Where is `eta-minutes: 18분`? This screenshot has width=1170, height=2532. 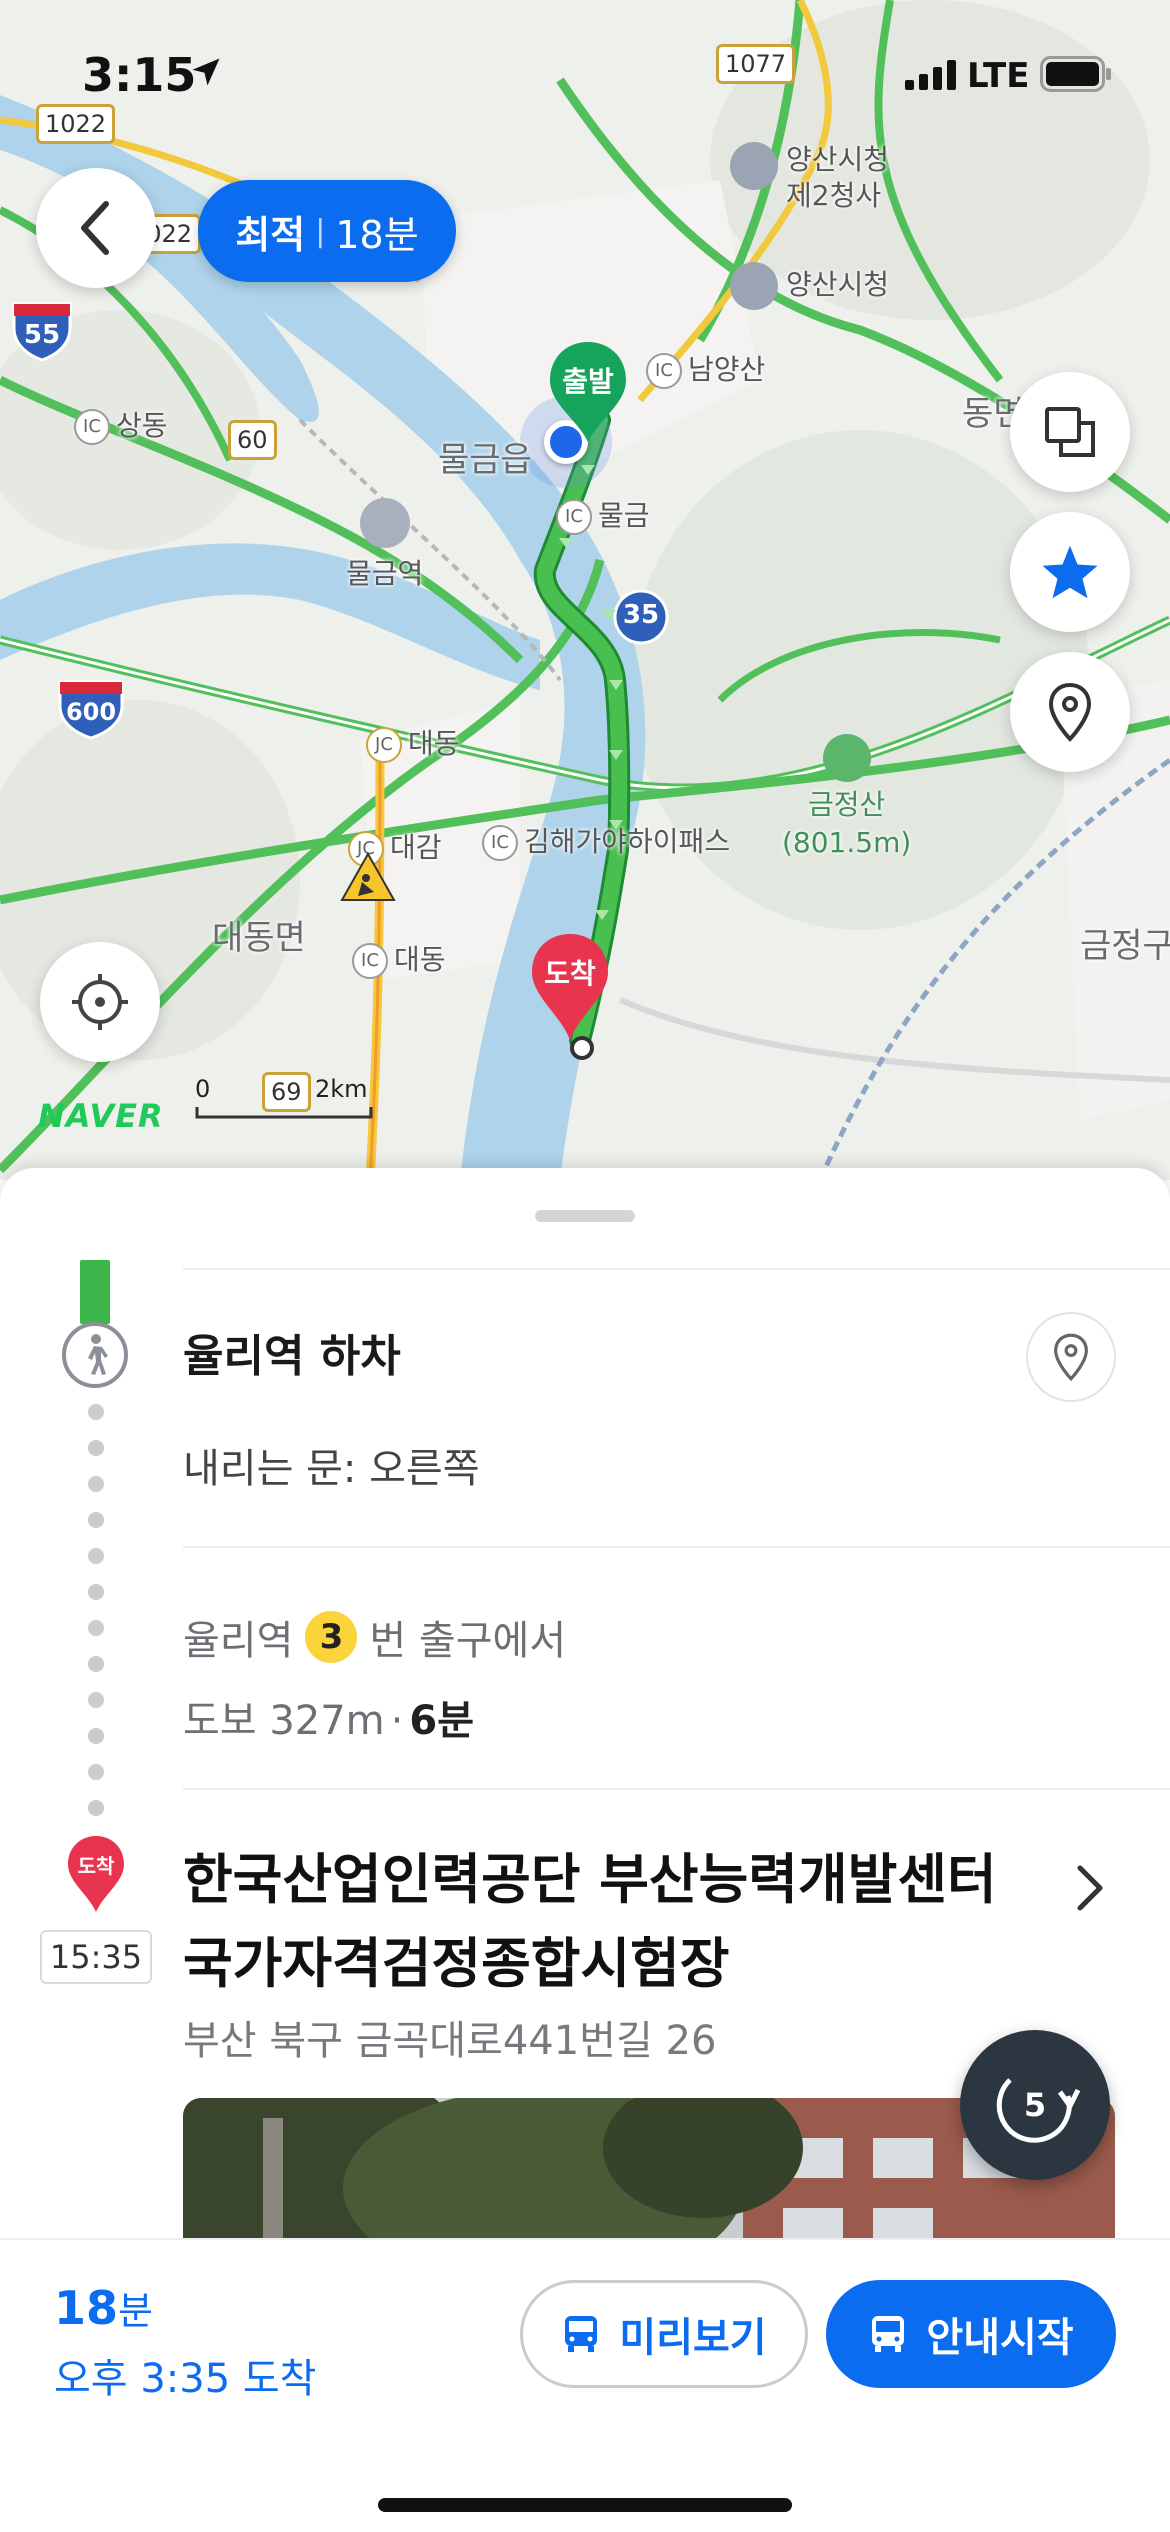
eta-minutes: 18분 is located at coordinates (103, 2307).